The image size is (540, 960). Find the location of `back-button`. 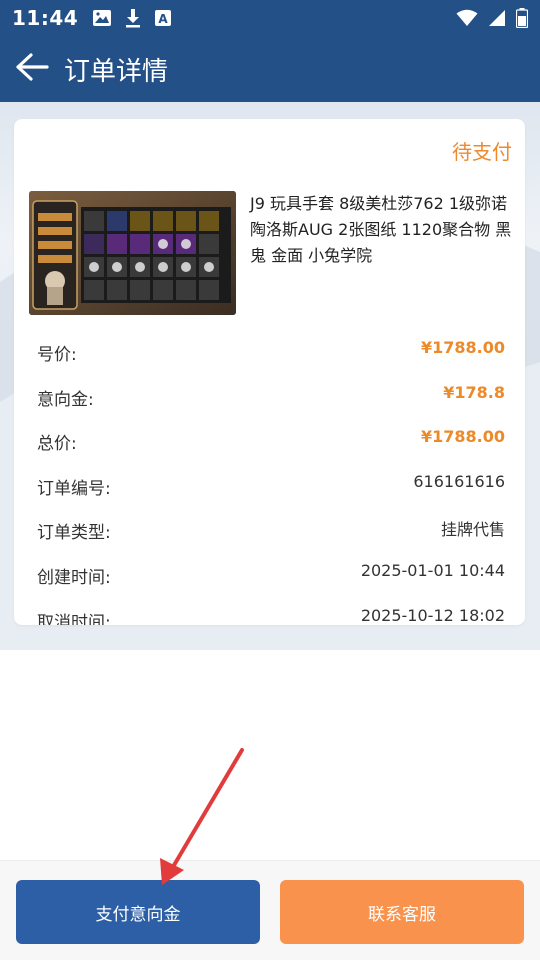

back-button is located at coordinates (32, 69).